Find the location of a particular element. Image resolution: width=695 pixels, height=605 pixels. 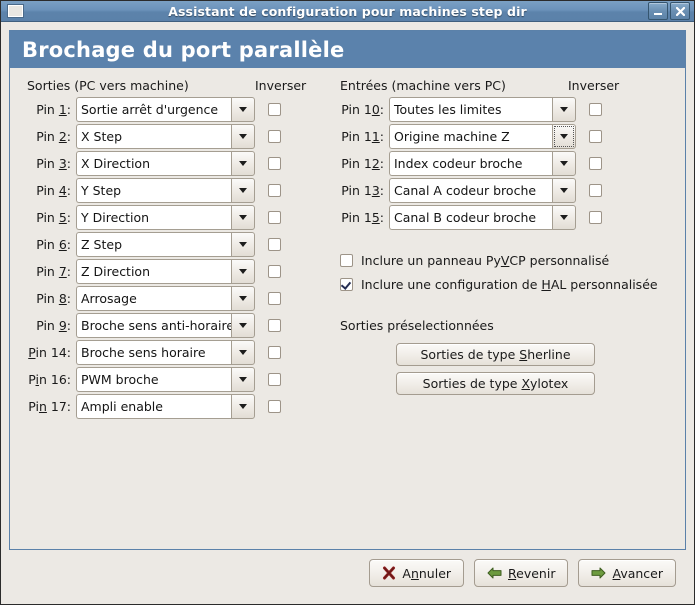

pin-function-value: X Direction is located at coordinates (153, 163).